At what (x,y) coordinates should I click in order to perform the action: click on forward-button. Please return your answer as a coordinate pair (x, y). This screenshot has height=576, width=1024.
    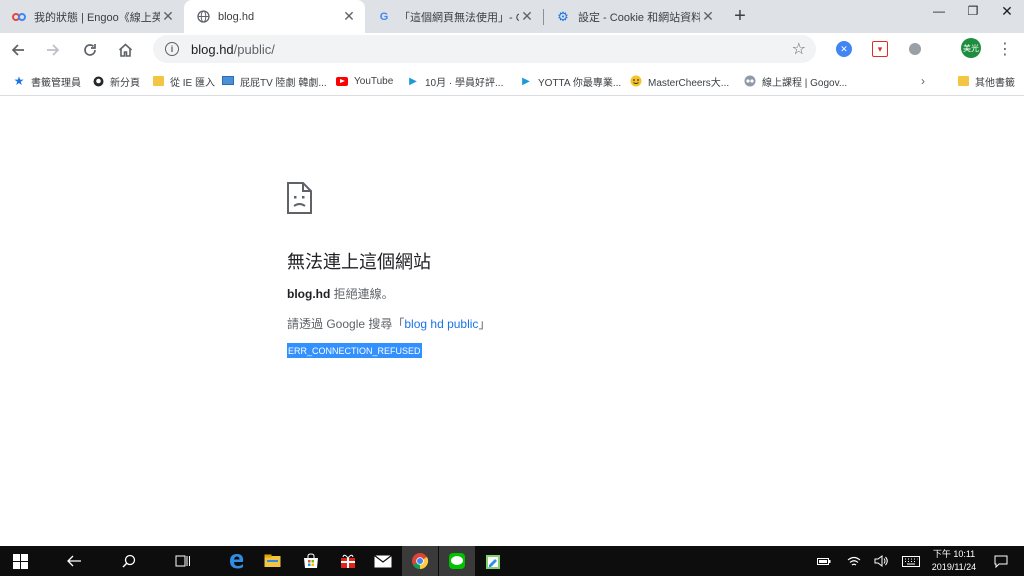
    Looking at the image, I should click on (53, 50).